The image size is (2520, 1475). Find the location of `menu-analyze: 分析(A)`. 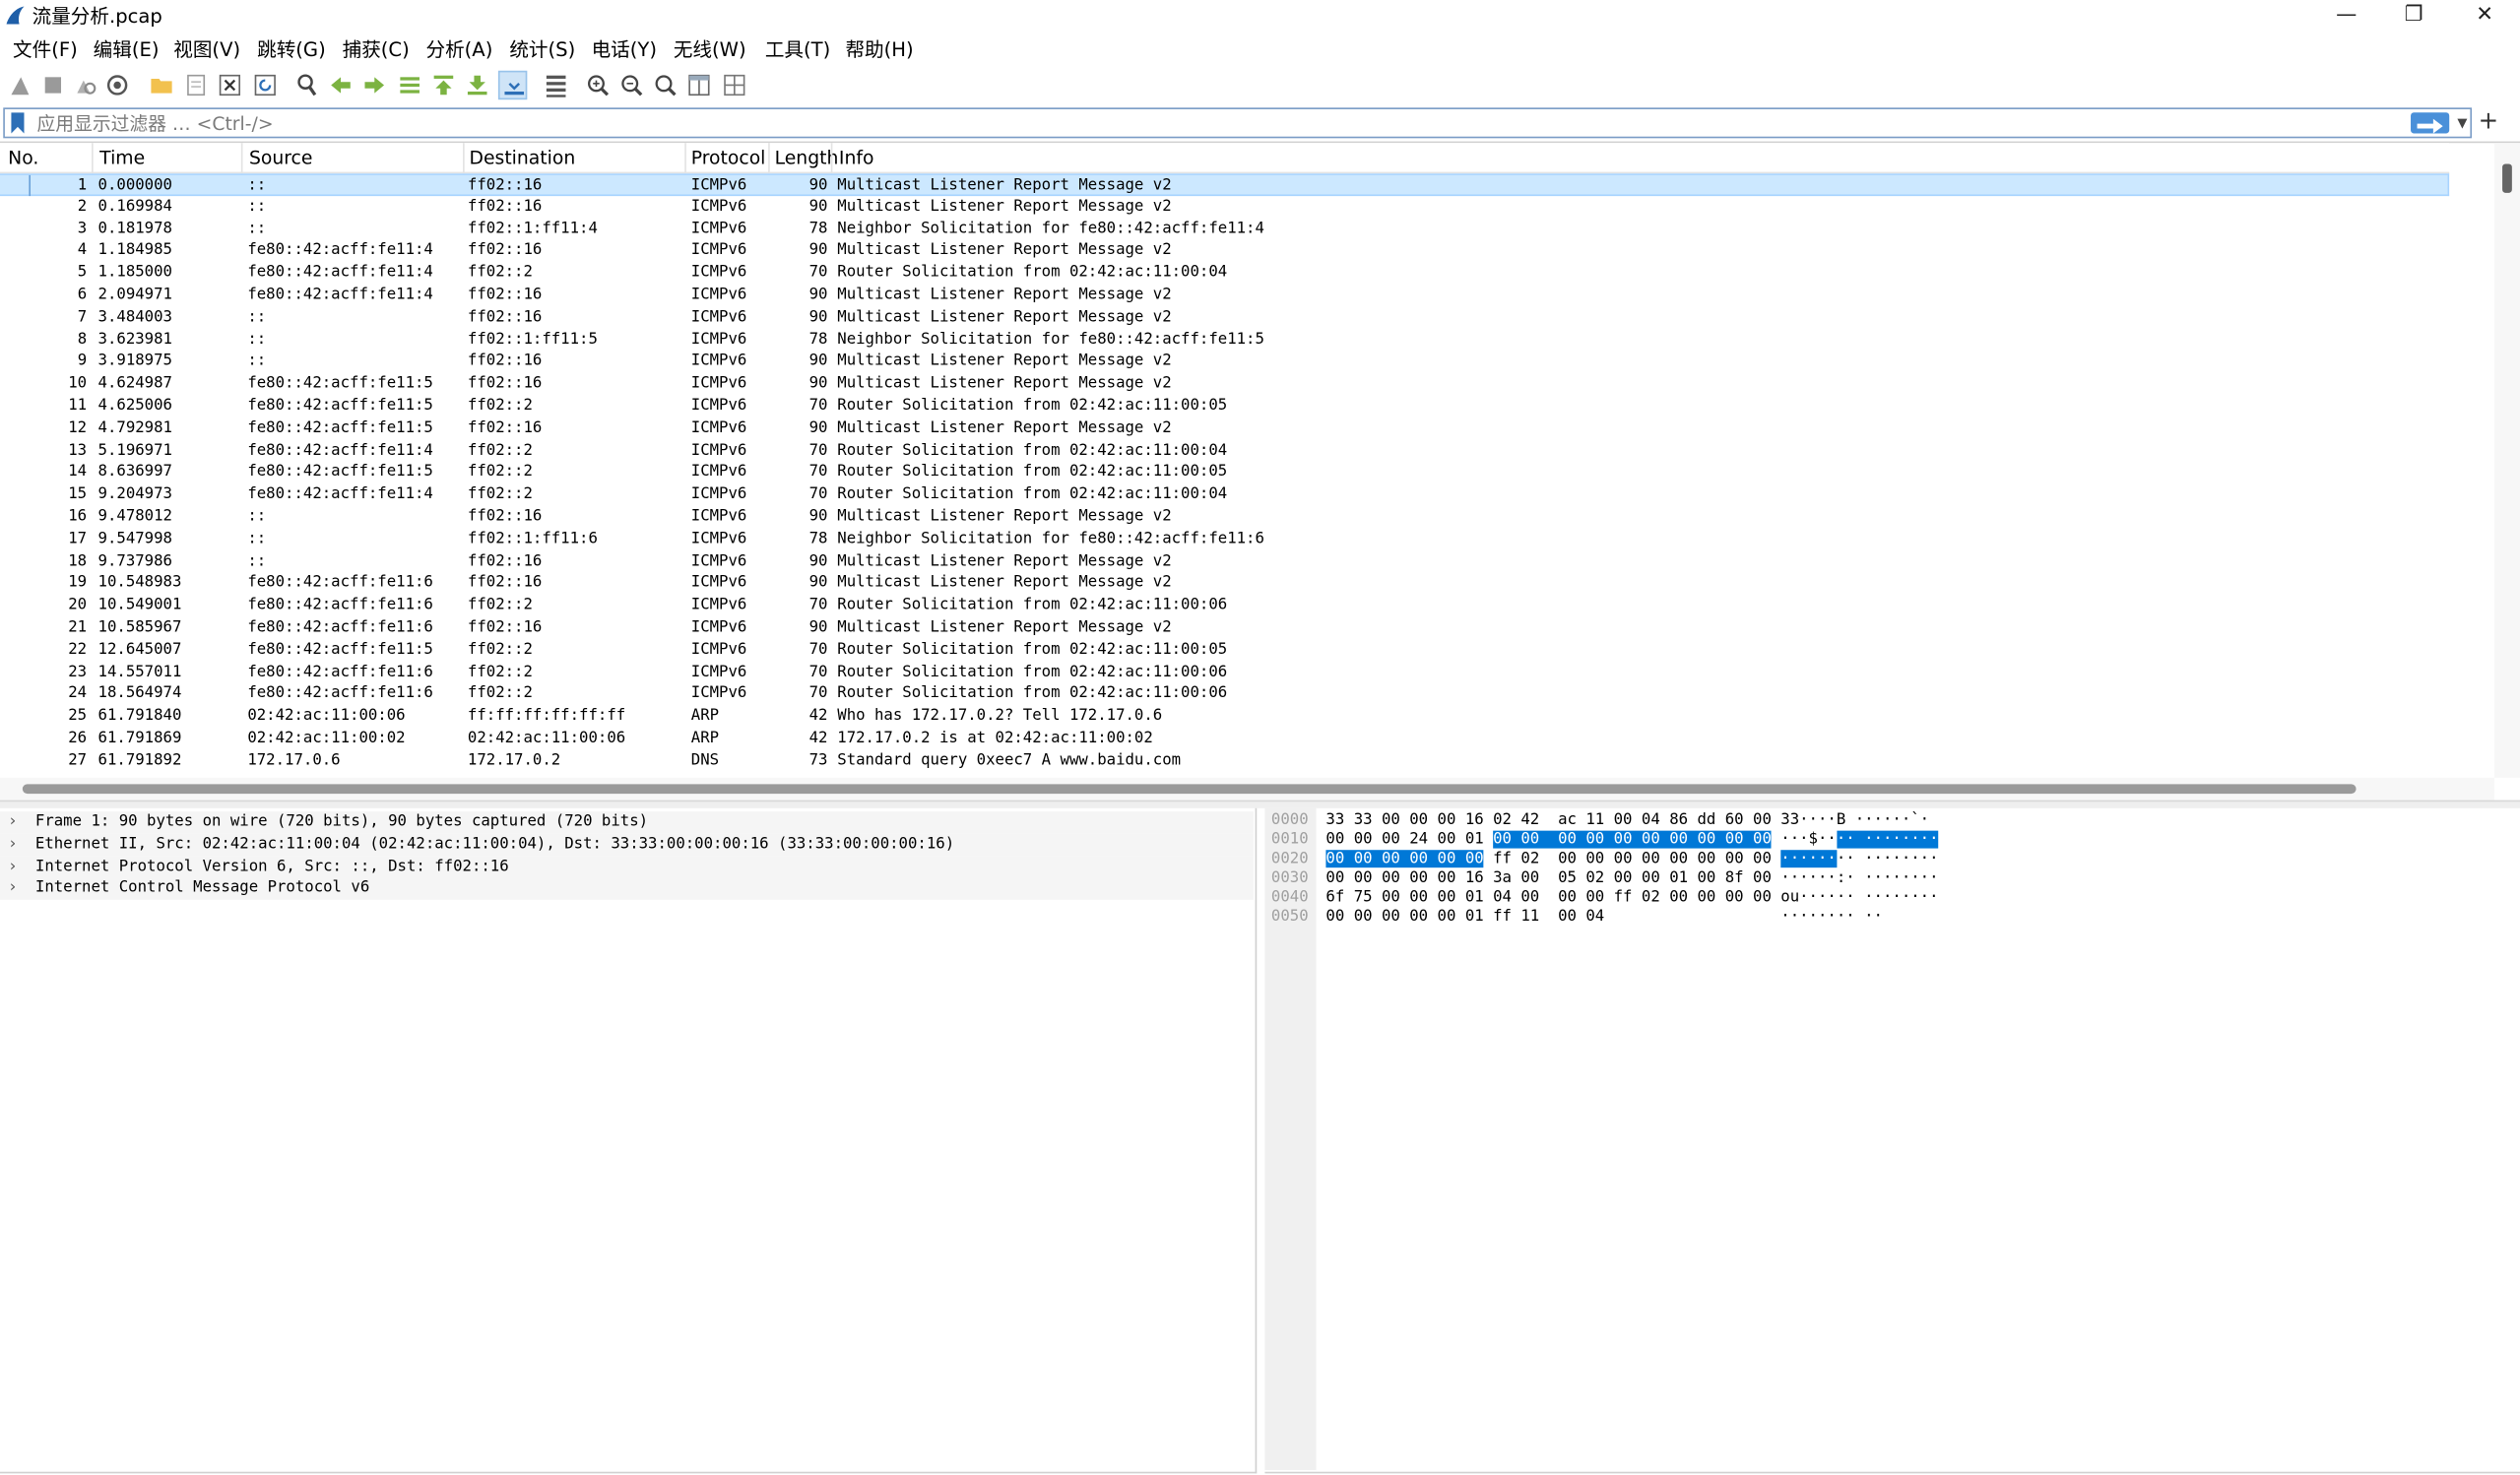

menu-analyze: 分析(A) is located at coordinates (458, 50).